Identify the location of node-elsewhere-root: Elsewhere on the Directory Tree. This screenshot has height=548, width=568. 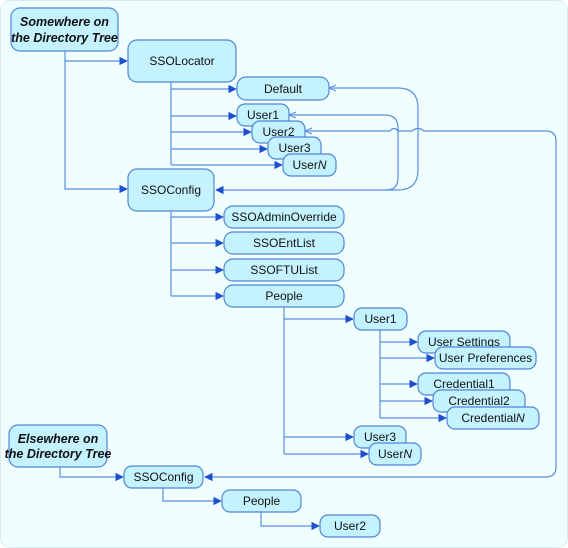
(58, 446).